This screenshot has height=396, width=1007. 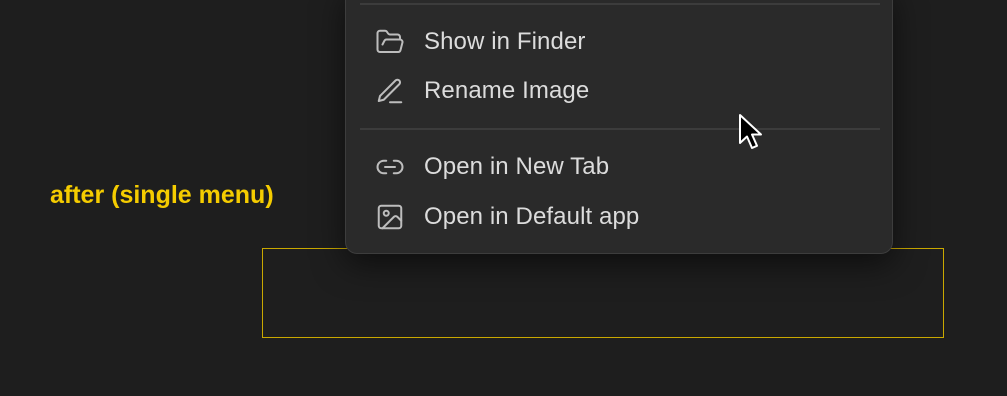 I want to click on annotation-label: after (single menu), so click(x=162, y=195).